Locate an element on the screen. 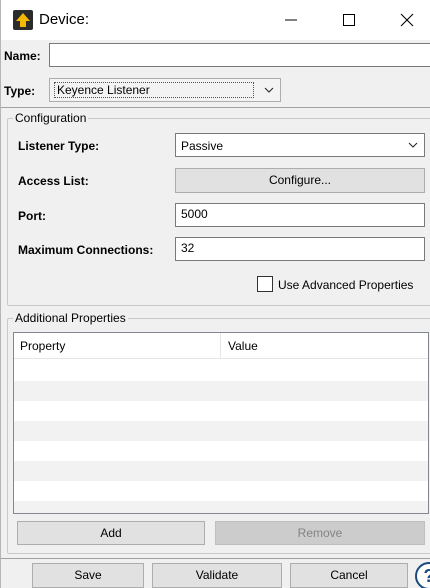 The height and width of the screenshot is (588, 430). maximize-button is located at coordinates (350, 20).